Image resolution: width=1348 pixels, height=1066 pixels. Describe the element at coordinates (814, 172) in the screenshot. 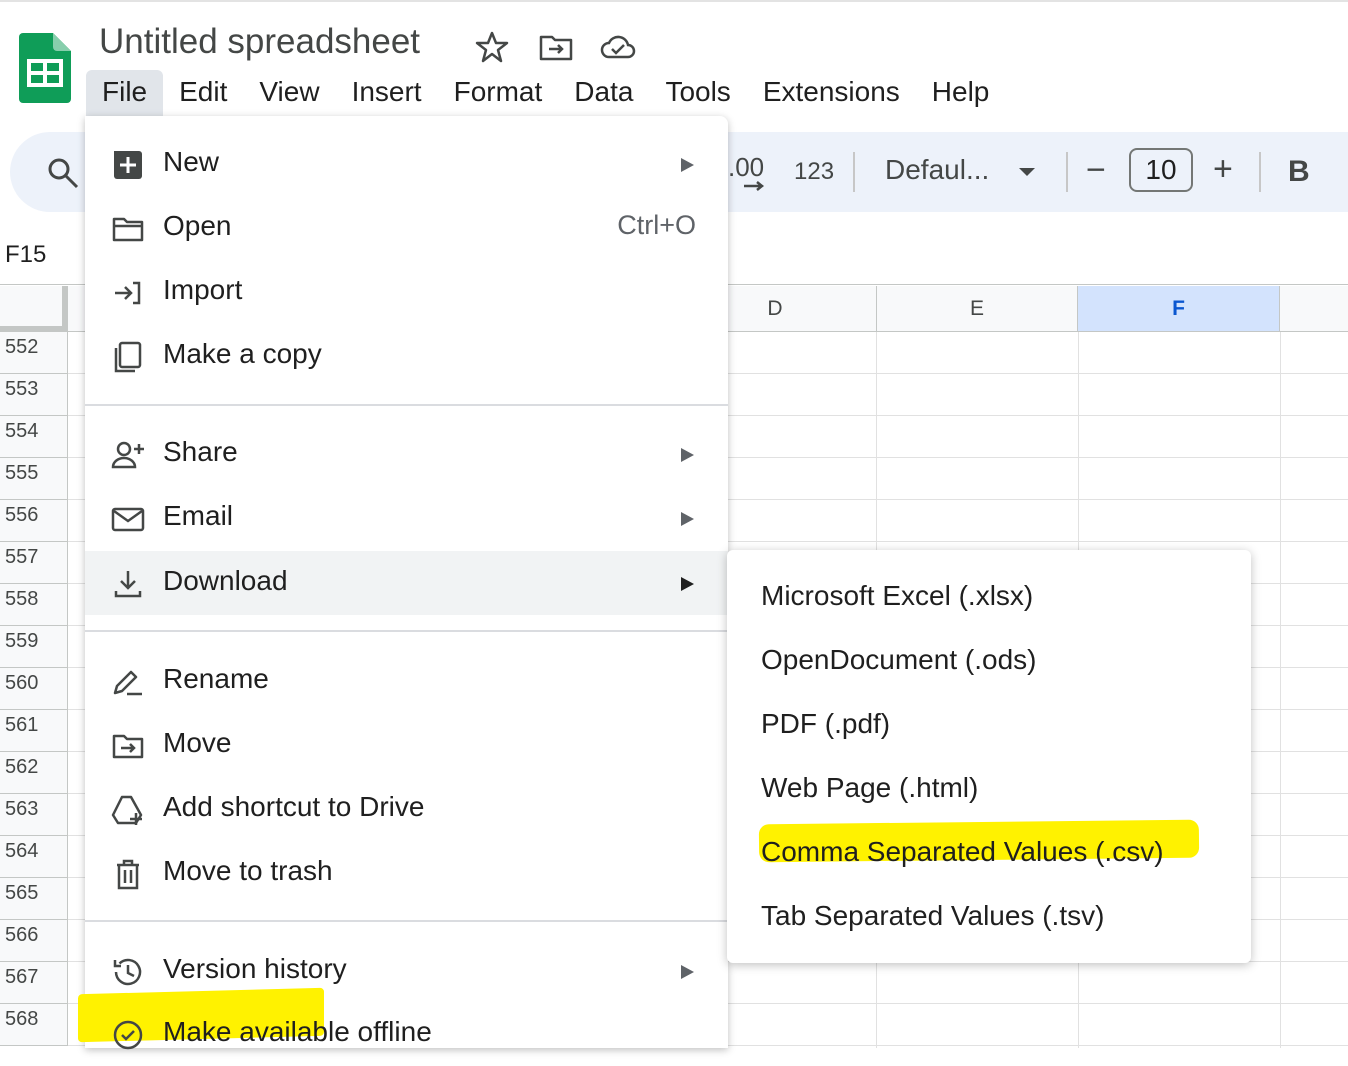

I see `number-format-button: 123` at that location.